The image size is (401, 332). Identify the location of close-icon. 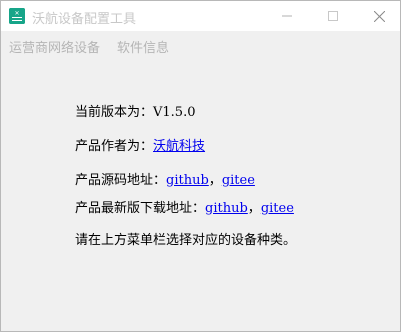
(379, 16).